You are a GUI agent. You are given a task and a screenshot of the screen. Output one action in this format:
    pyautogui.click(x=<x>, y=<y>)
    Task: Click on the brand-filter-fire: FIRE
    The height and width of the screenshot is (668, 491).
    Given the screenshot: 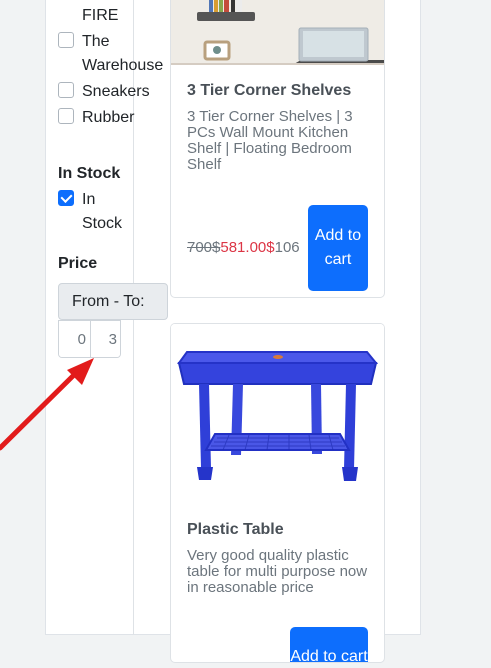 What is the action you would take?
    pyautogui.click(x=114, y=16)
    